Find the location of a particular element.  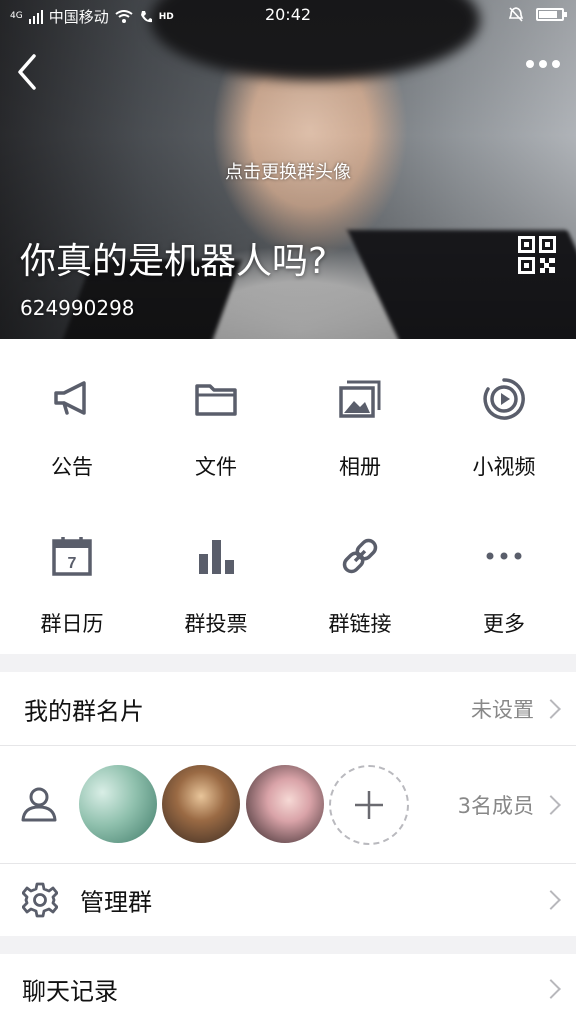

photo-album-icon is located at coordinates (360, 399).